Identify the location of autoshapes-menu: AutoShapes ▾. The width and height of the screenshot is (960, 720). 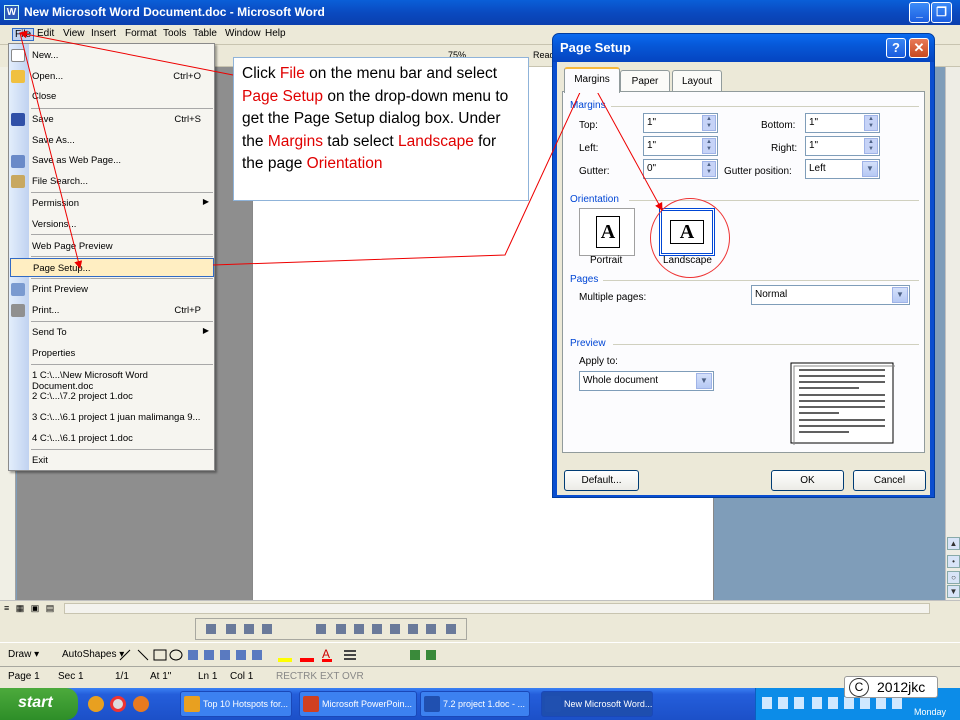
(93, 654).